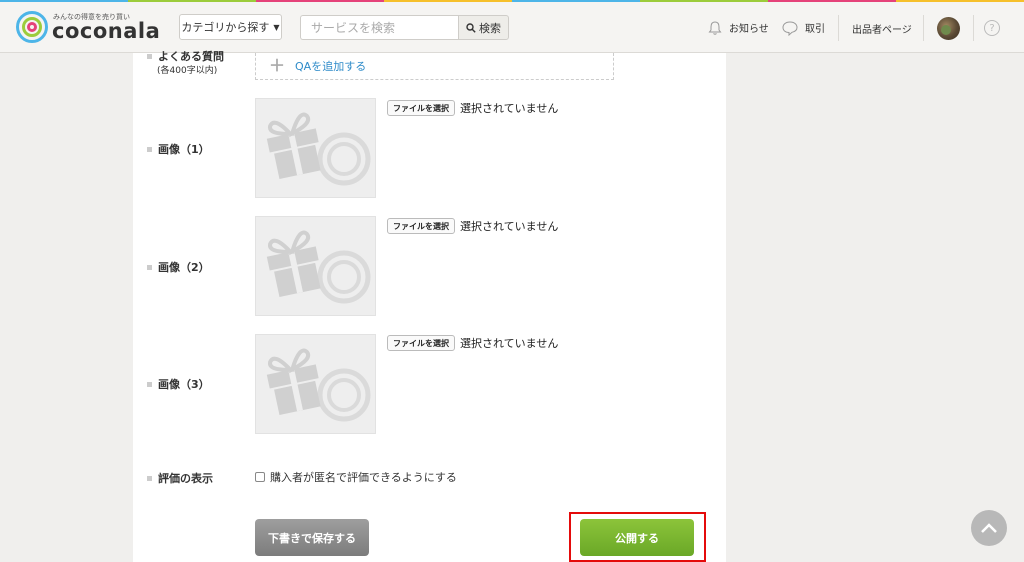 The image size is (1024, 562). I want to click on bell-icon, so click(715, 27).